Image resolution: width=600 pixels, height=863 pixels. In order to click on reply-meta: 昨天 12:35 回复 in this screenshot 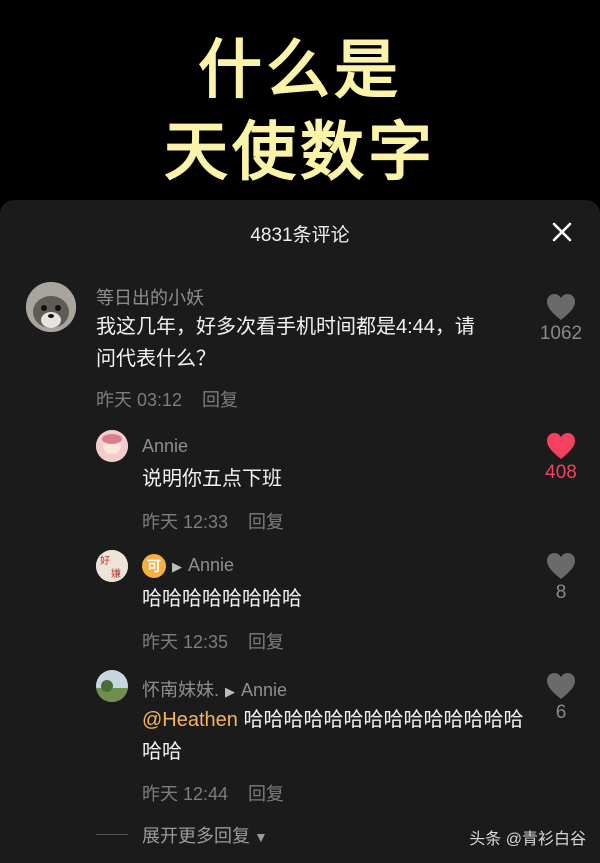, I will do `click(213, 641)`.